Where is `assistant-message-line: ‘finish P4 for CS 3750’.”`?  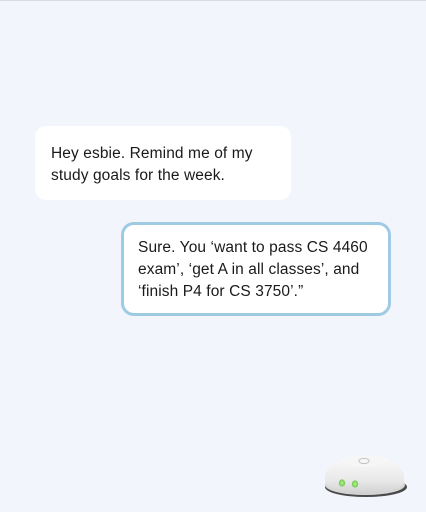 assistant-message-line: ‘finish P4 for CS 3750’.” is located at coordinates (221, 291).